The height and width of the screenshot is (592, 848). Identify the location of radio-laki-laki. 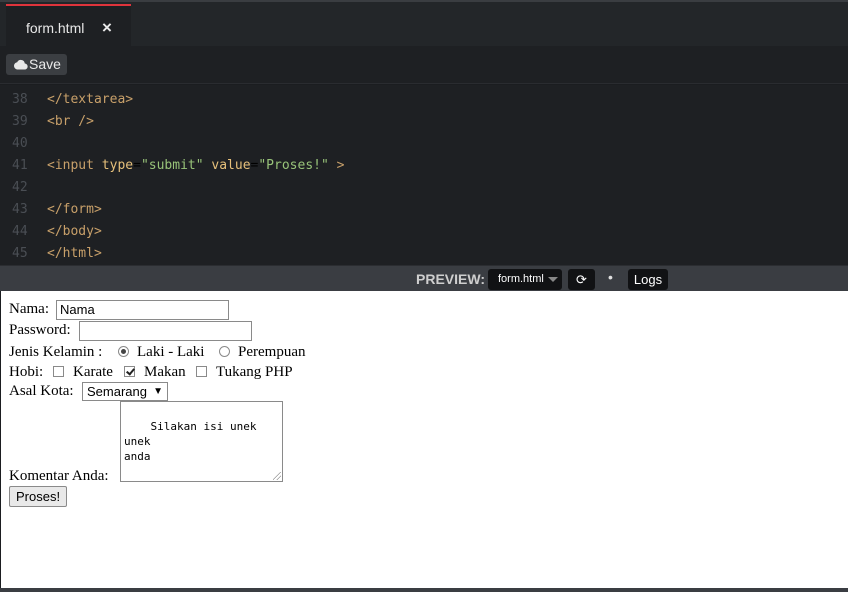
(123, 351).